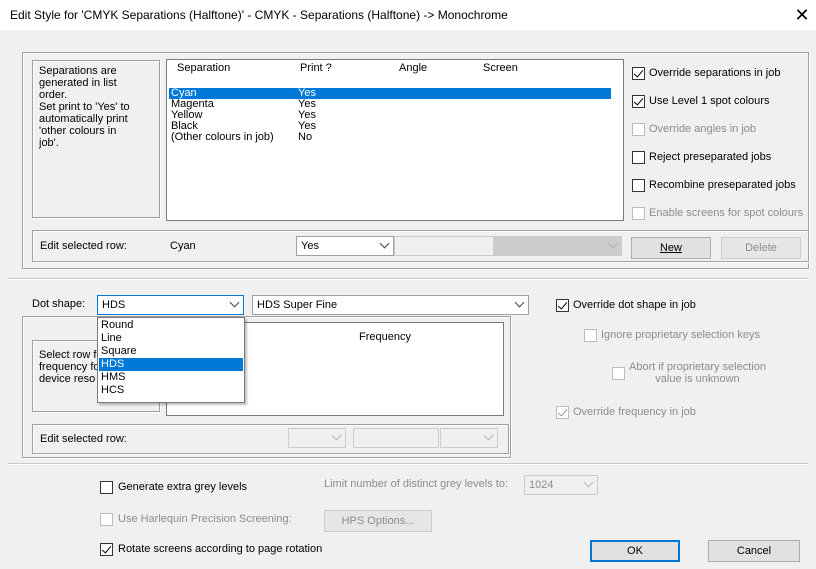 The width and height of the screenshot is (816, 569). What do you see at coordinates (726, 213) in the screenshot?
I see `enable-spot-screens-label: Enable screens for spot colours` at bounding box center [726, 213].